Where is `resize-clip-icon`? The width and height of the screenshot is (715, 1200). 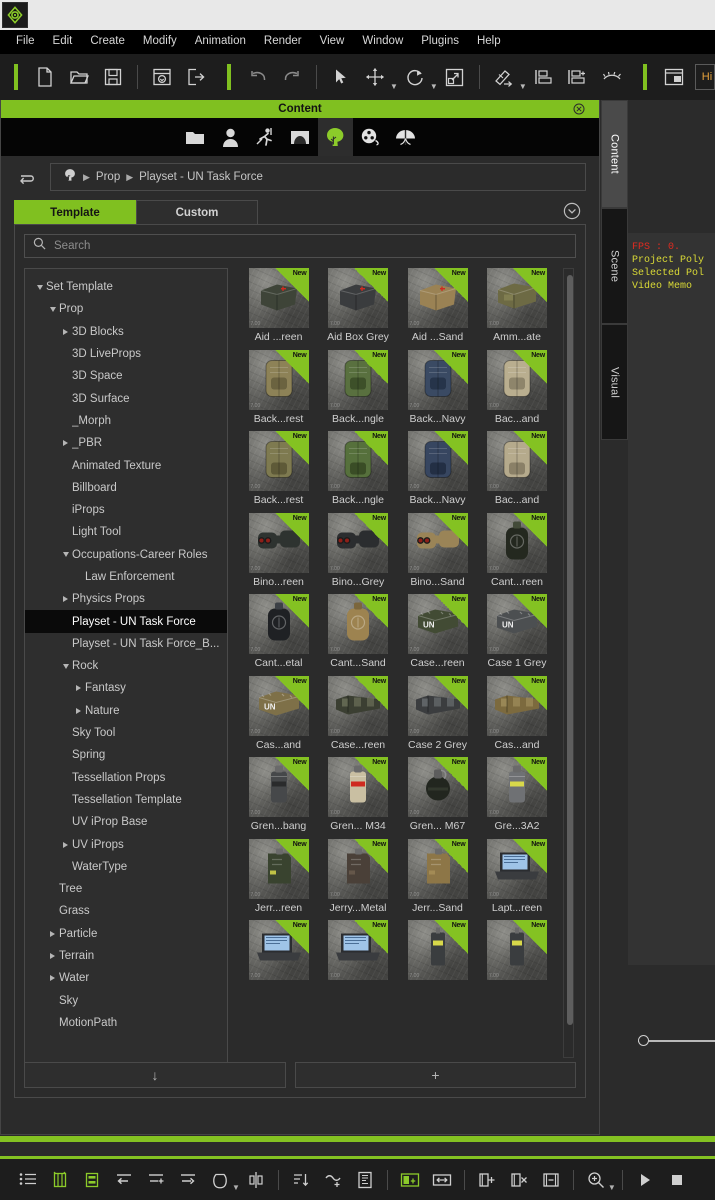
resize-clip-icon is located at coordinates (442, 1180).